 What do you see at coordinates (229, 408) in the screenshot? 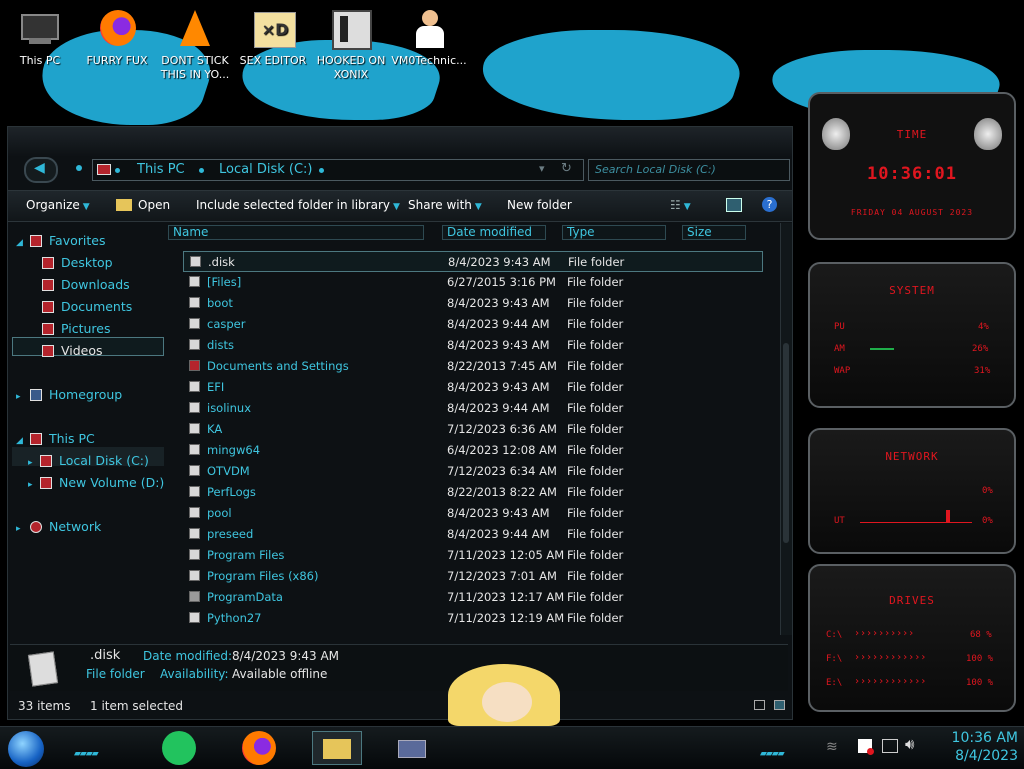
I see `file-name: isolinux` at bounding box center [229, 408].